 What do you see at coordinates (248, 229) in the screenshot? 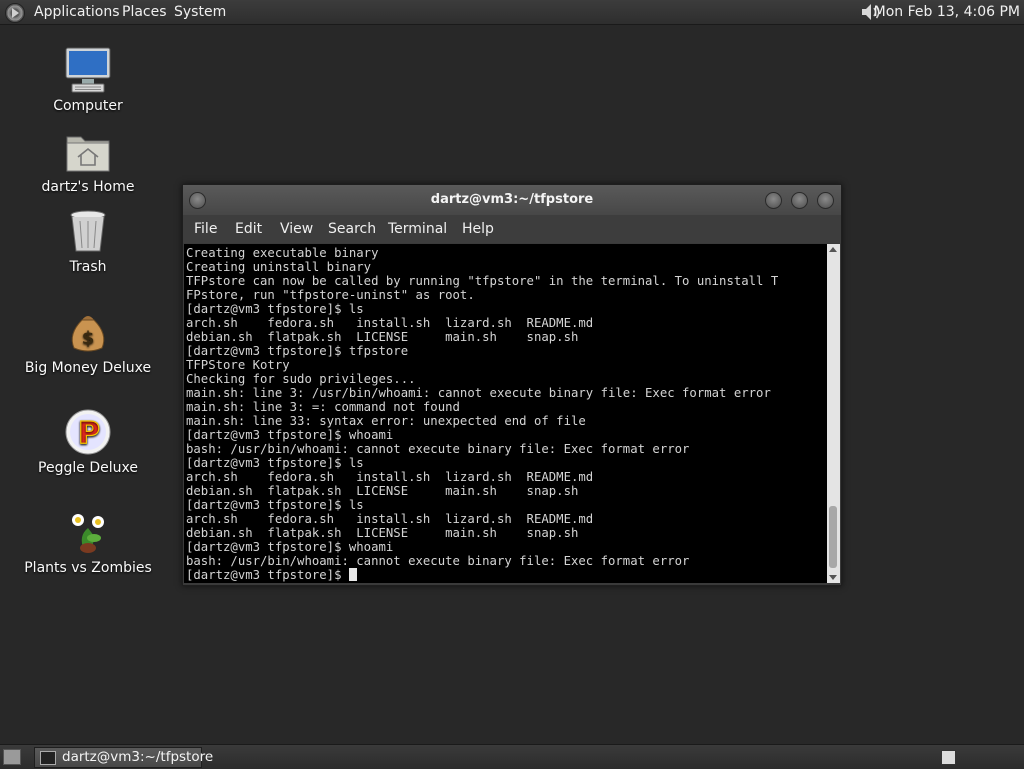
I see `menu-edit: Edit` at bounding box center [248, 229].